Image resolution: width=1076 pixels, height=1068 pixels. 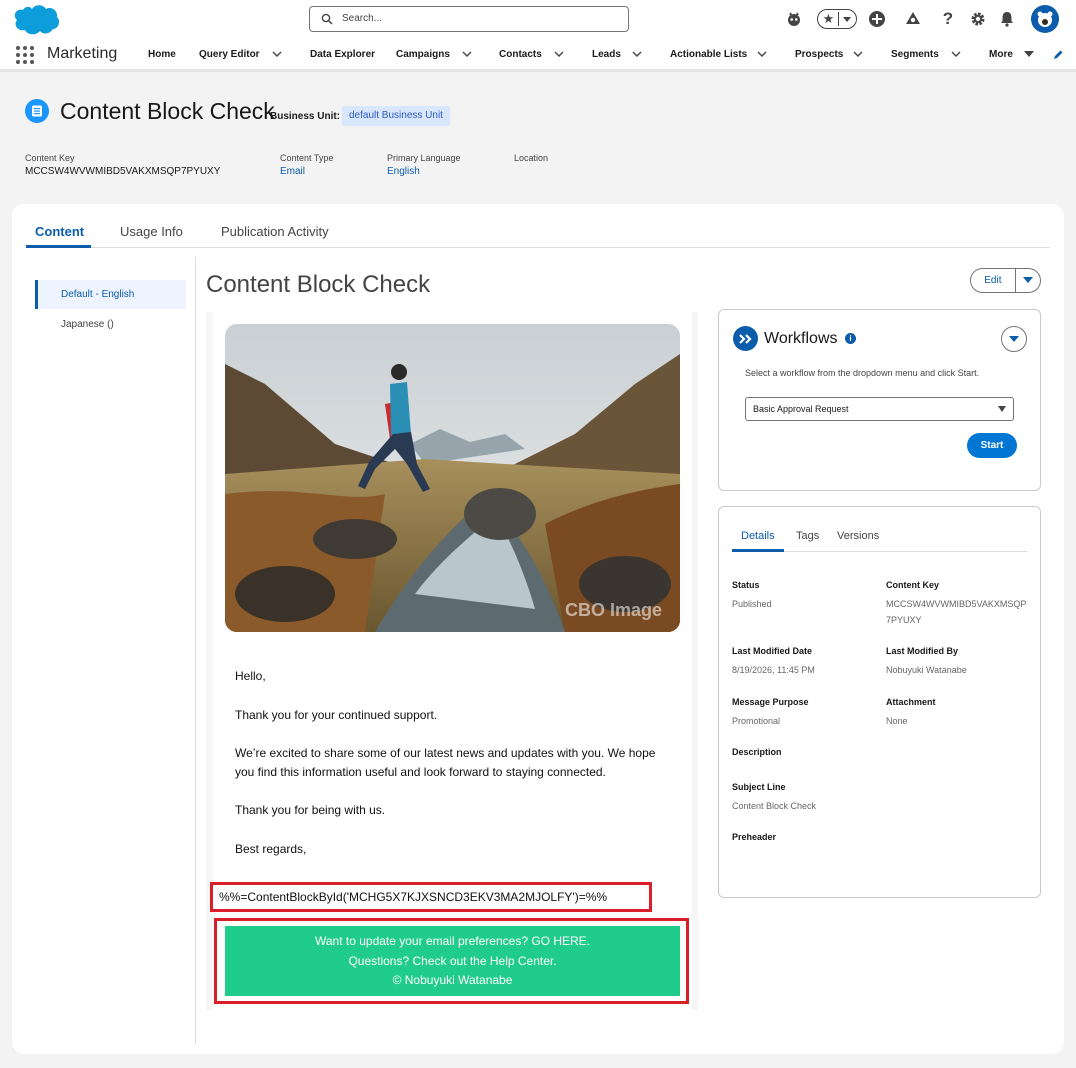 I want to click on email-greeting: Hello,, so click(x=250, y=676).